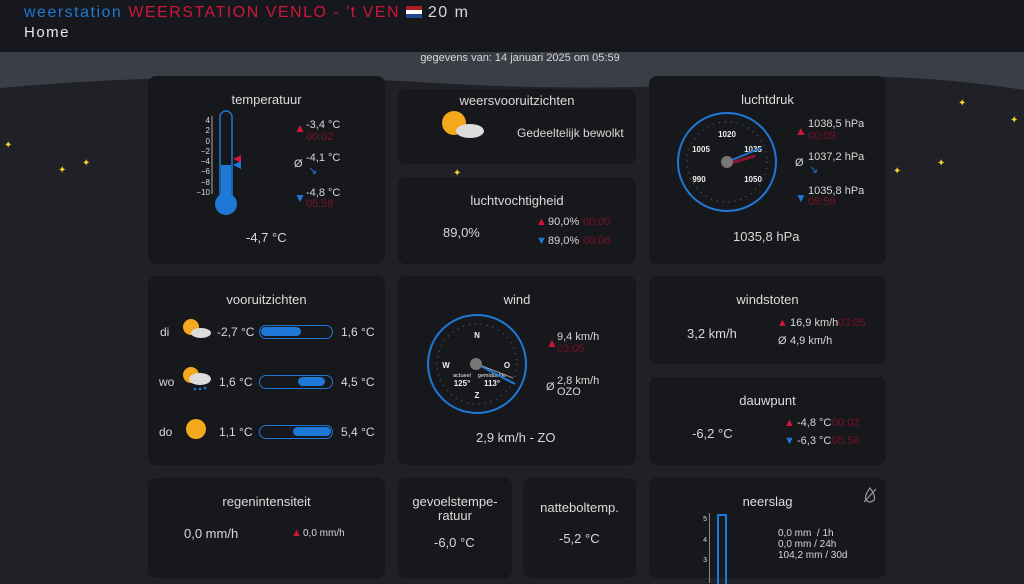 Image resolution: width=1024 pixels, height=584 pixels. I want to click on svg-text: 1050, so click(753, 179).